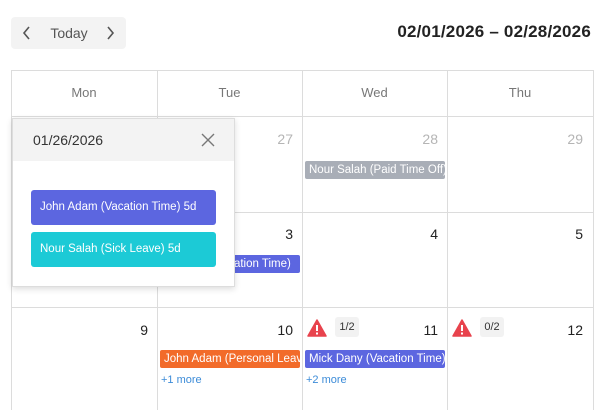 This screenshot has height=410, width=594. I want to click on date-range-title: 02/01/2026 – 02/28/2026, so click(494, 31).